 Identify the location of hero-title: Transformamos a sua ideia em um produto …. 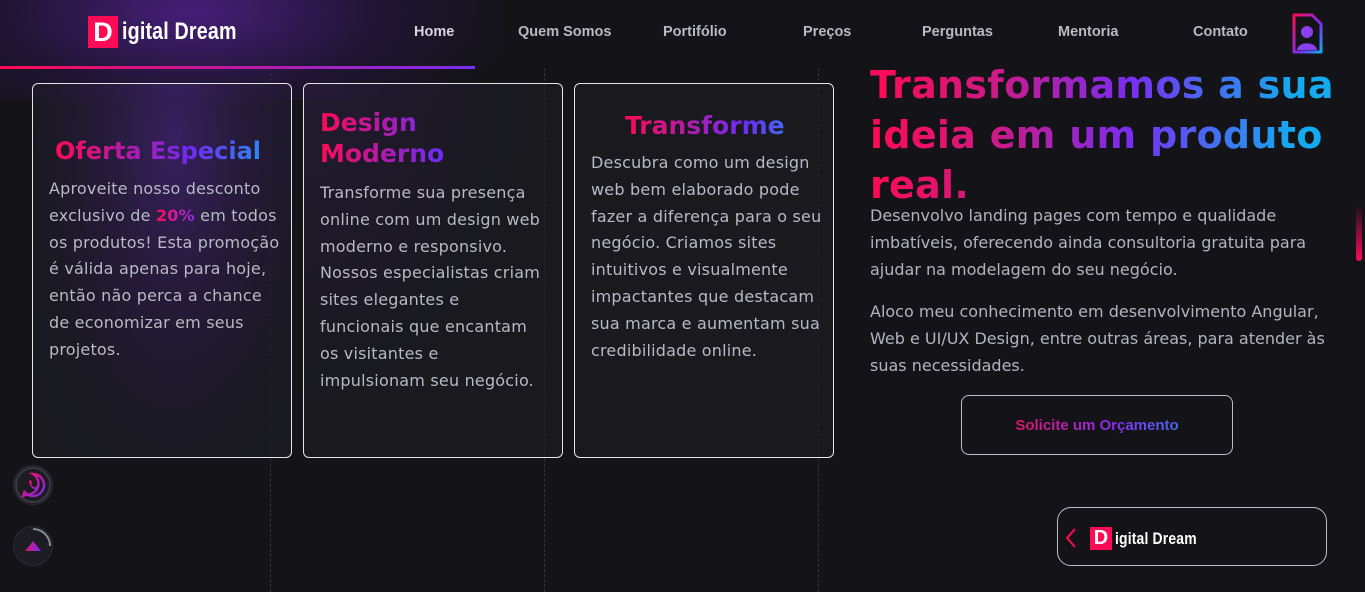
(1105, 135).